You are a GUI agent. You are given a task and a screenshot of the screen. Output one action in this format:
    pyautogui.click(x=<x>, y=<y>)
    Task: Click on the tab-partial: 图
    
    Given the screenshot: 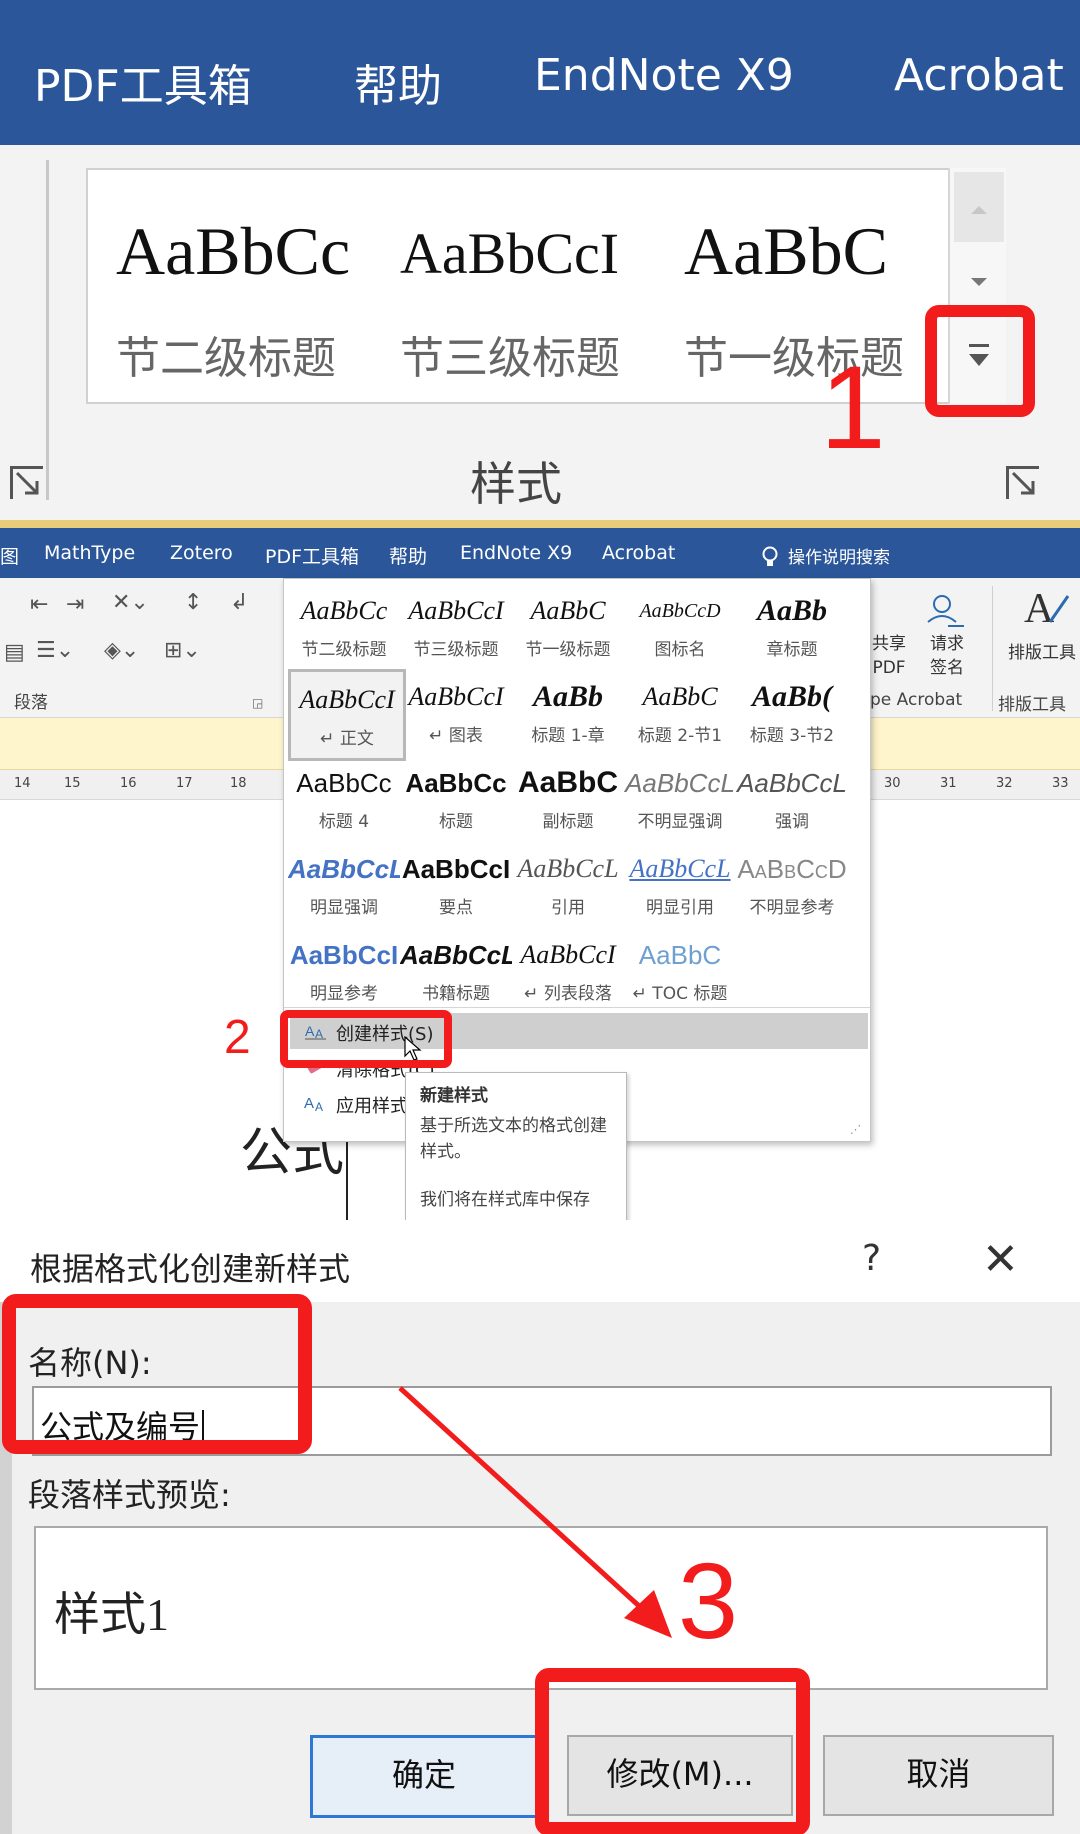 What is the action you would take?
    pyautogui.click(x=9, y=555)
    